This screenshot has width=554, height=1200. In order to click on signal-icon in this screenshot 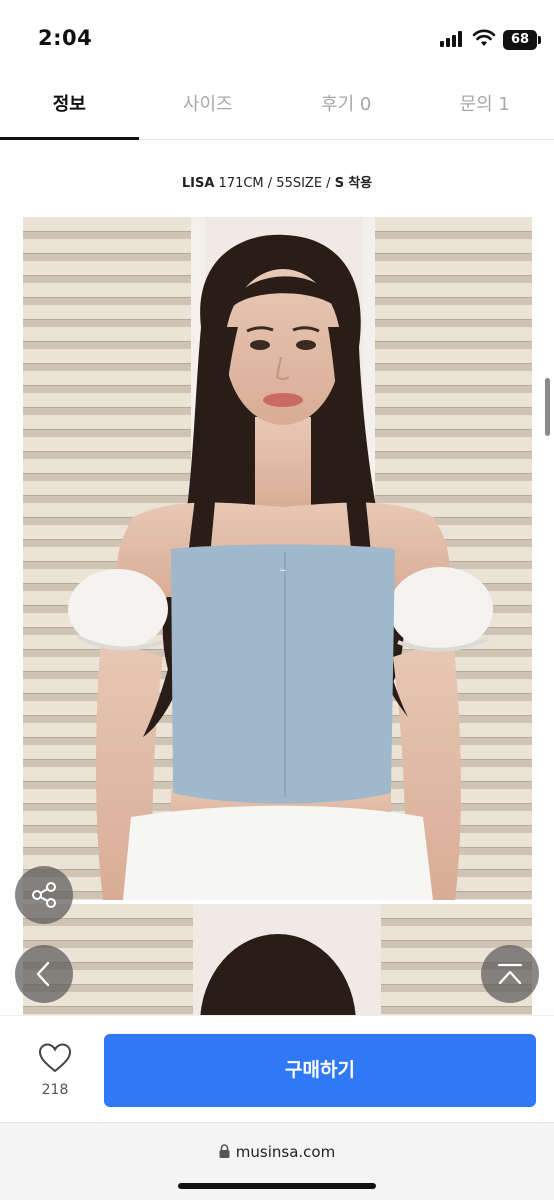, I will do `click(453, 39)`.